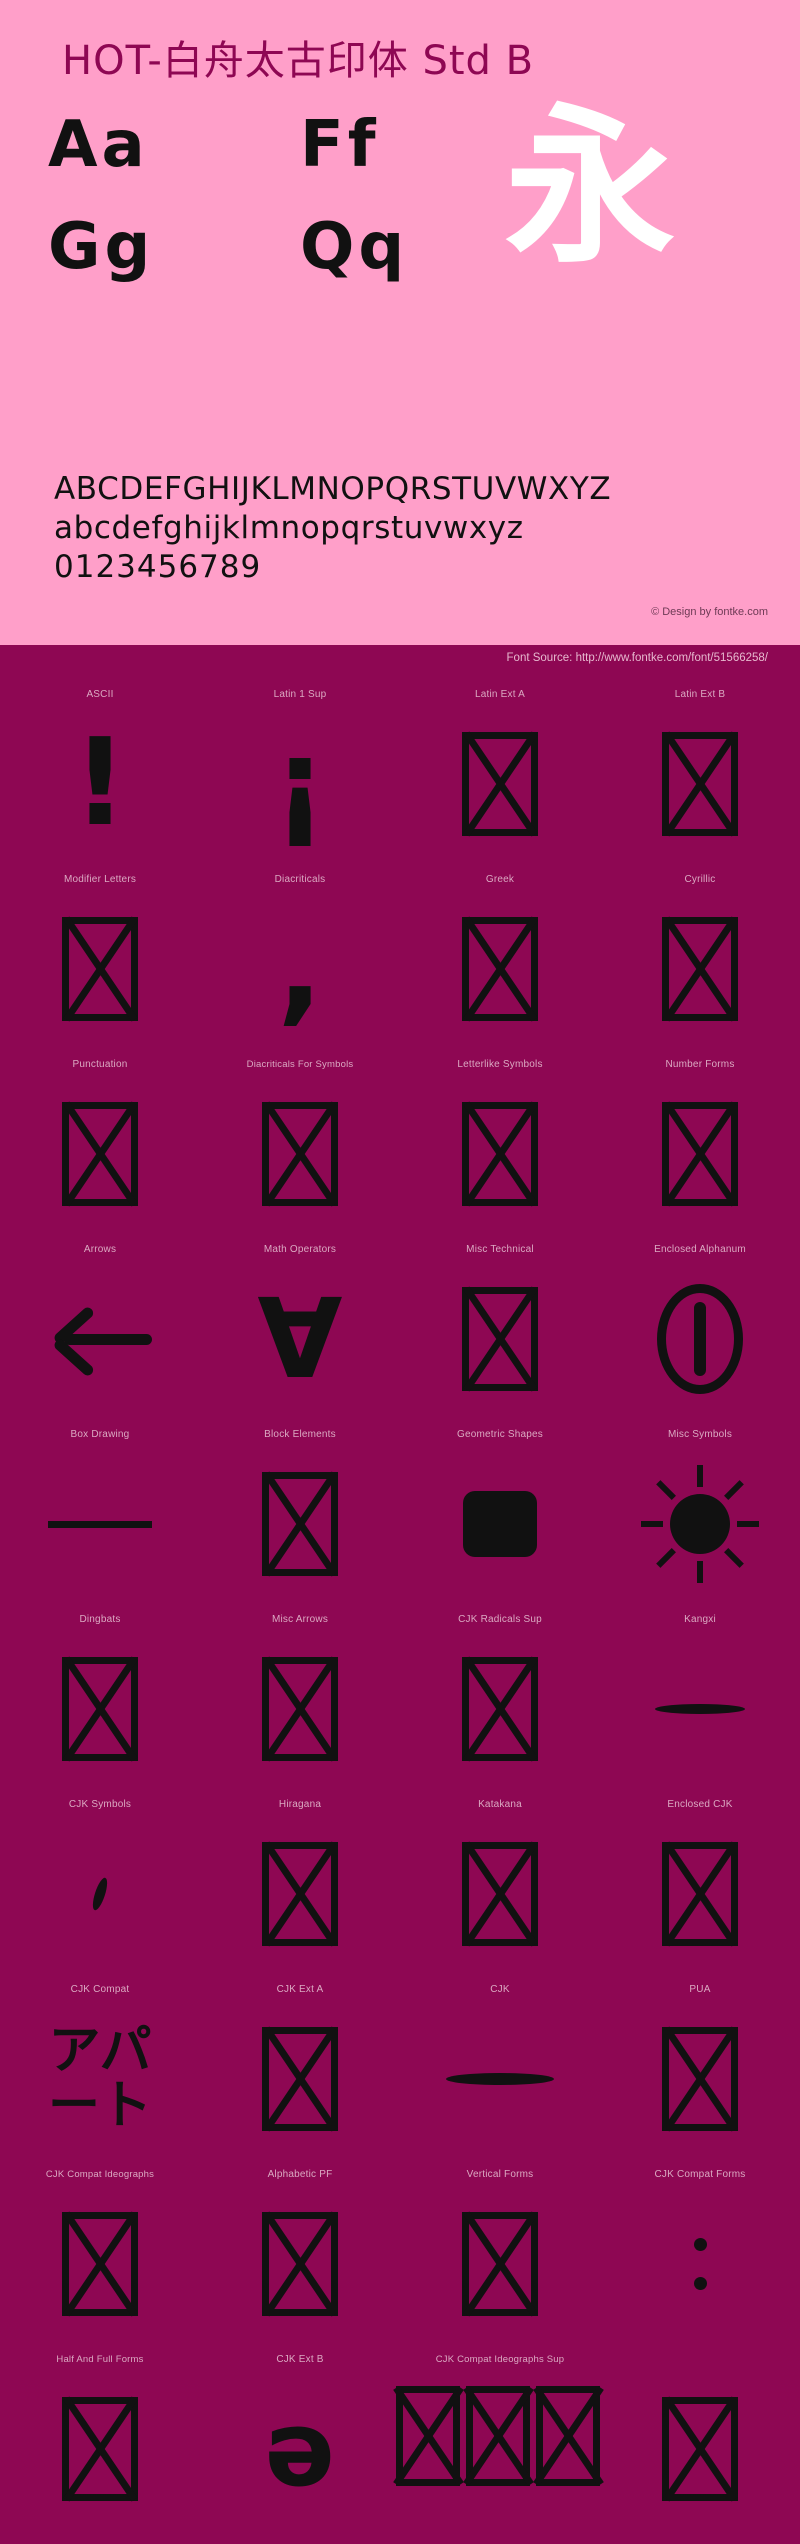 The height and width of the screenshot is (2544, 800). Describe the element at coordinates (300, 1989) in the screenshot. I see `coverage-label: CJK Ext A` at that location.